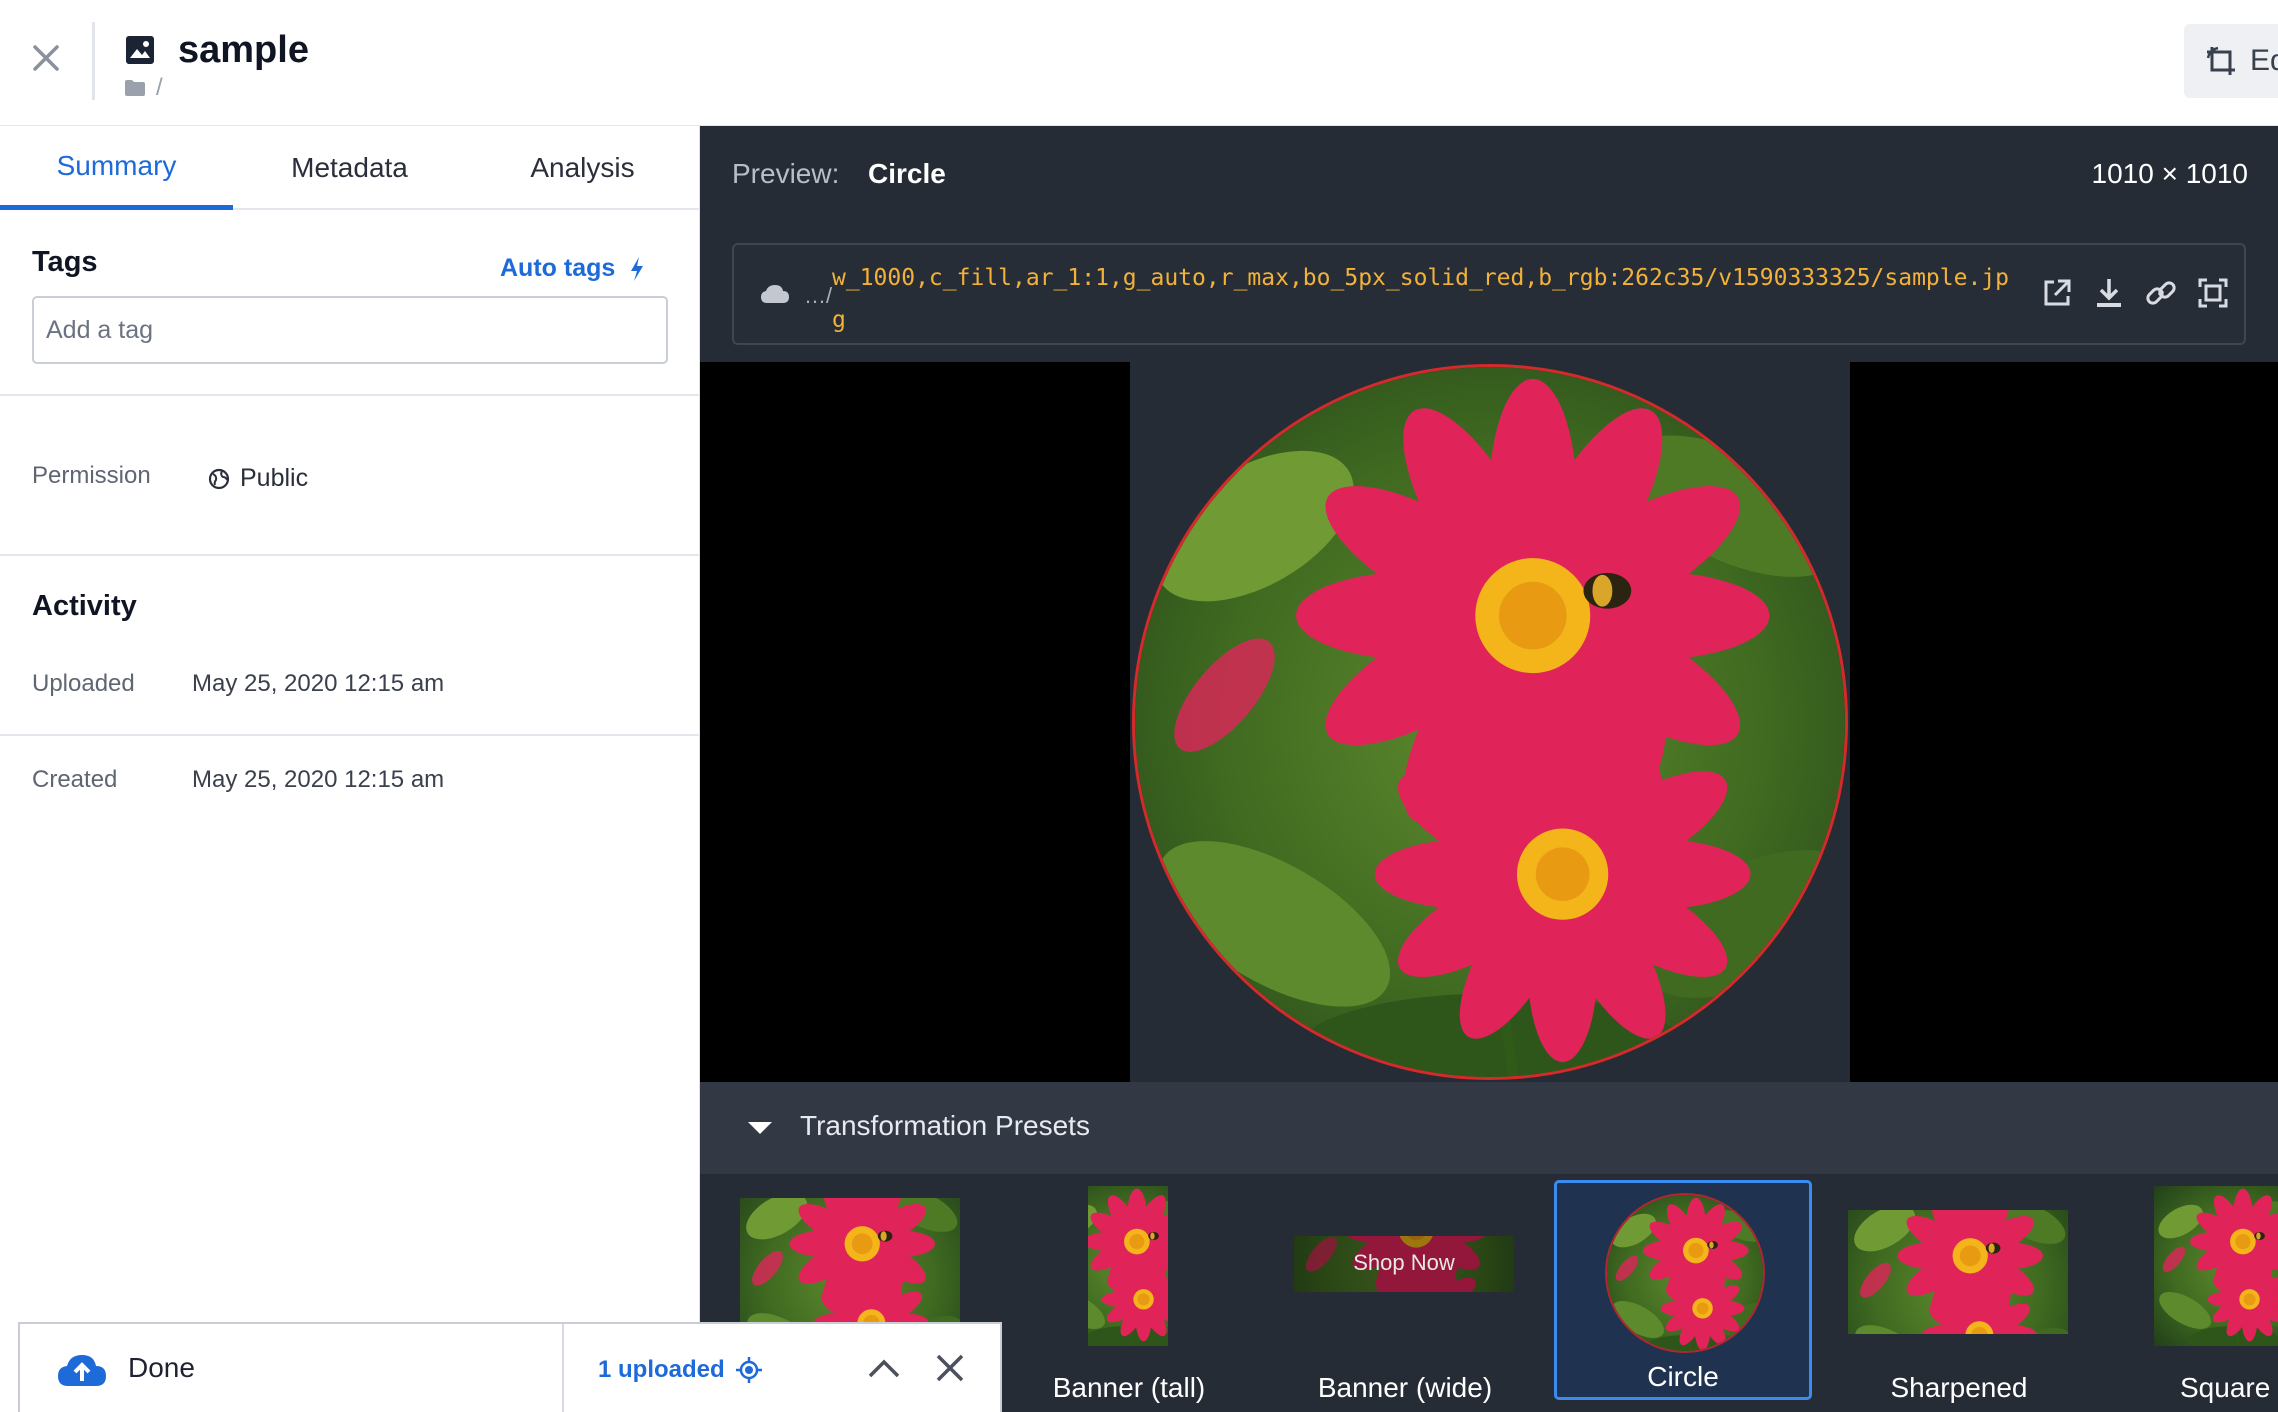  What do you see at coordinates (1405, 1387) in the screenshot?
I see `preset-label: Banner (wide)` at bounding box center [1405, 1387].